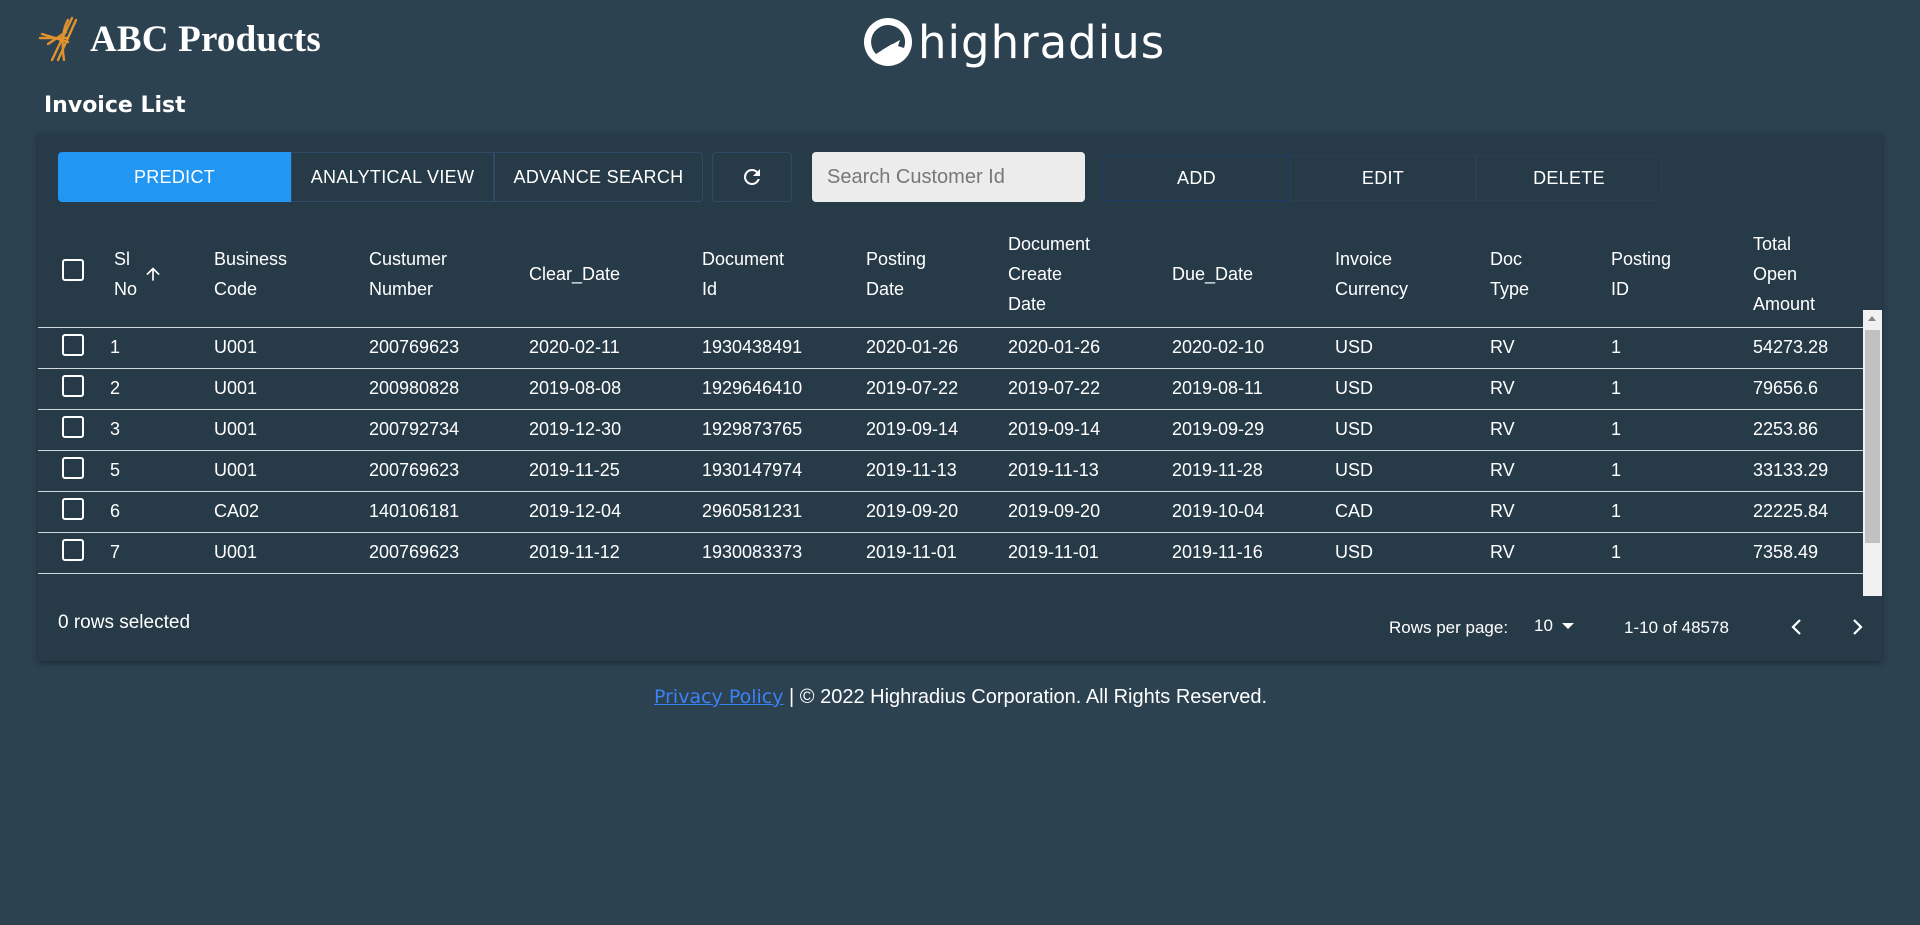  What do you see at coordinates (784, 275) in the screenshot?
I see `column-header-document-id: Document Id` at bounding box center [784, 275].